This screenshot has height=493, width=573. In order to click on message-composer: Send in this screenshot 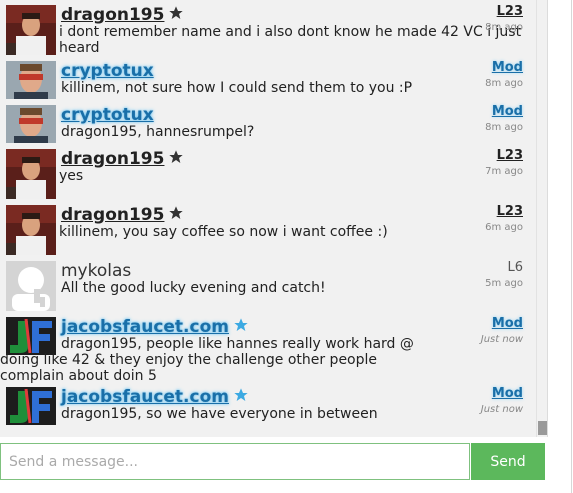, I will do `click(274, 465)`.